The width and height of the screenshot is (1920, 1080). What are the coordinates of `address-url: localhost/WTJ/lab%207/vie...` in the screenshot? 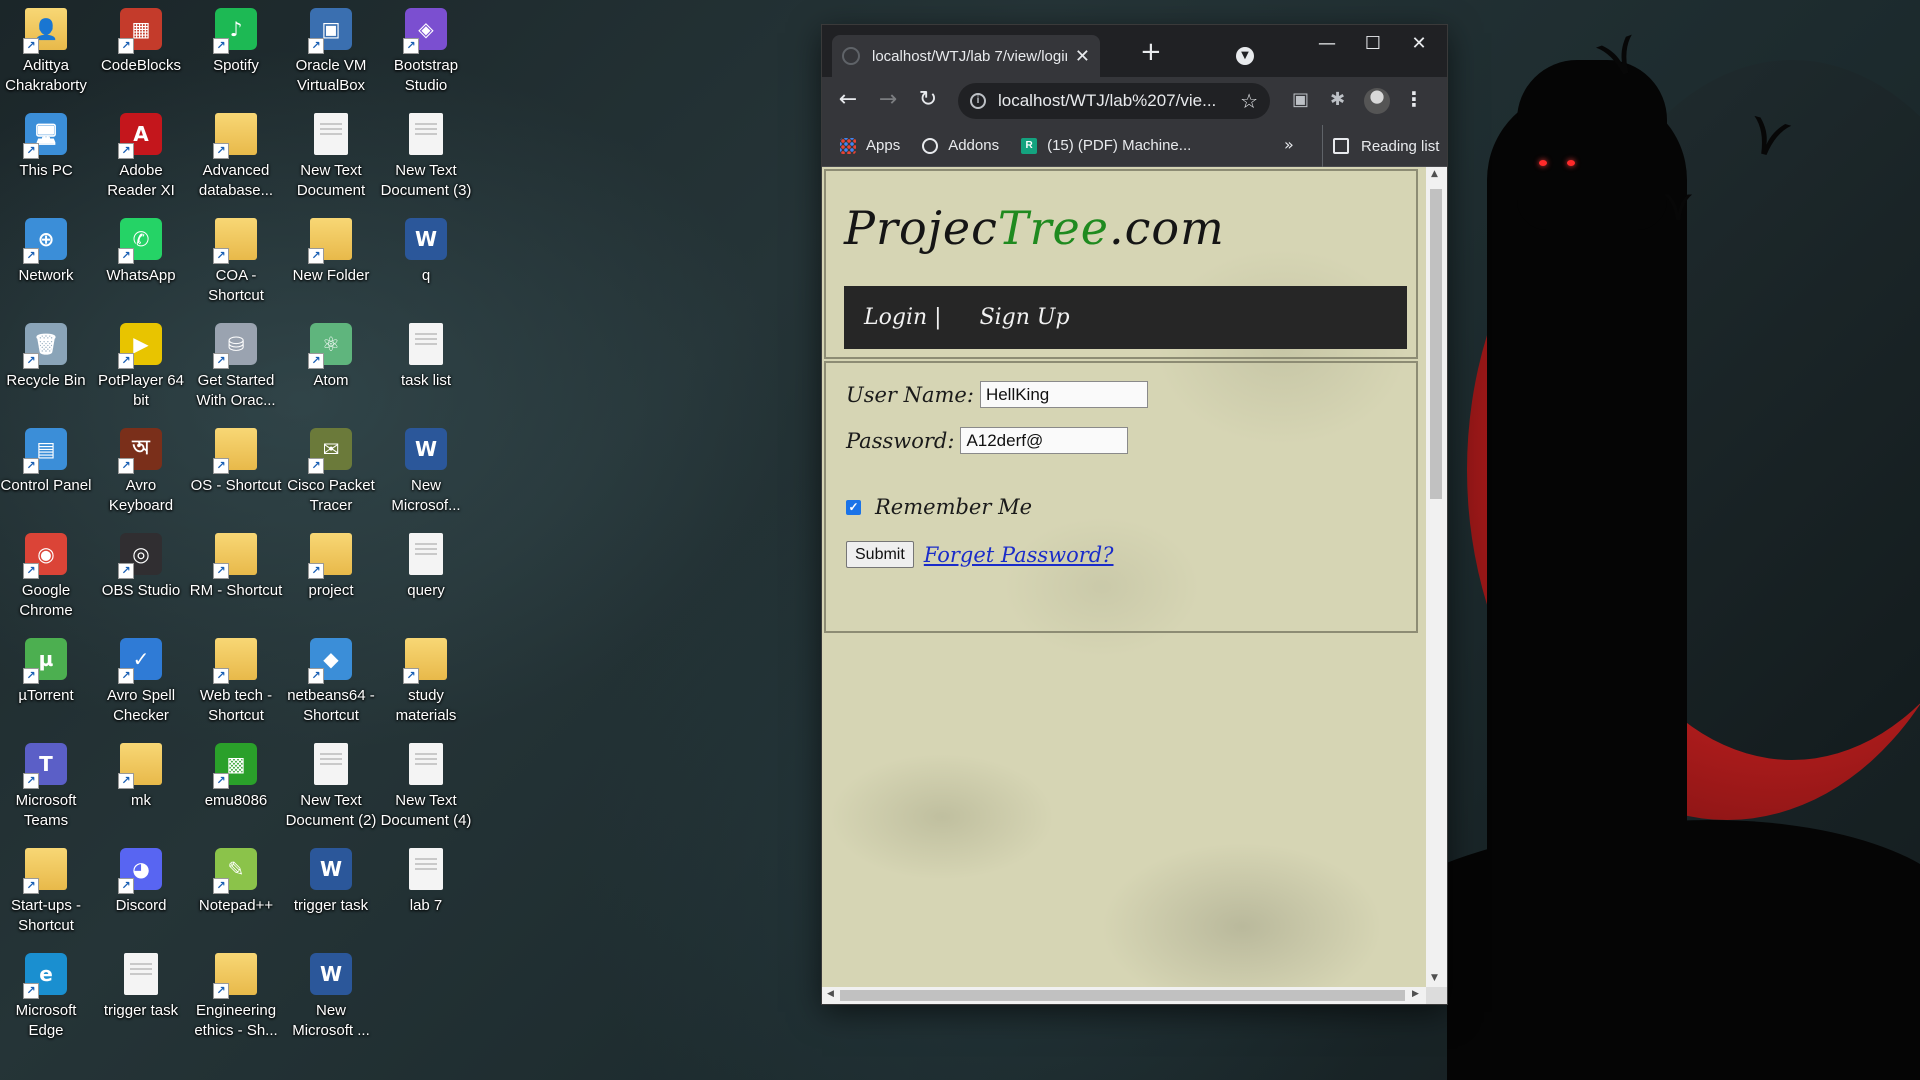 It's located at (1116, 101).